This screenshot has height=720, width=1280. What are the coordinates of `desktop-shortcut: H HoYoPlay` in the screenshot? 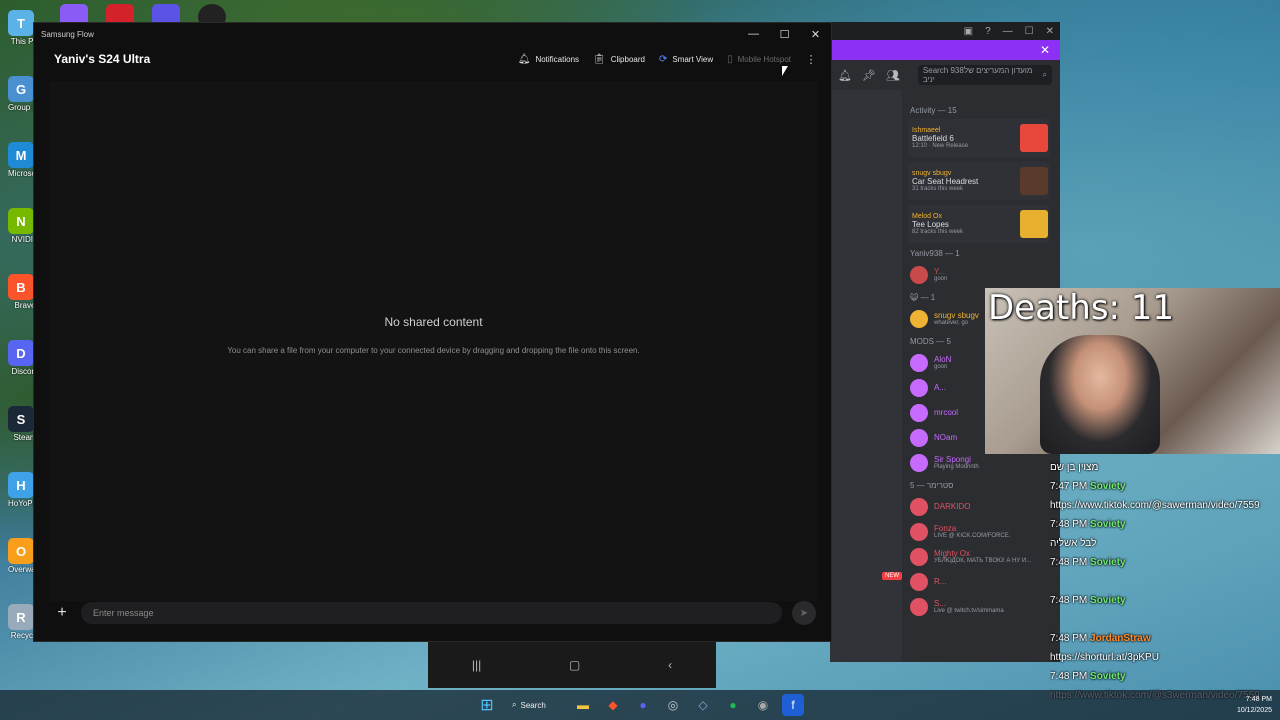 It's located at (25, 490).